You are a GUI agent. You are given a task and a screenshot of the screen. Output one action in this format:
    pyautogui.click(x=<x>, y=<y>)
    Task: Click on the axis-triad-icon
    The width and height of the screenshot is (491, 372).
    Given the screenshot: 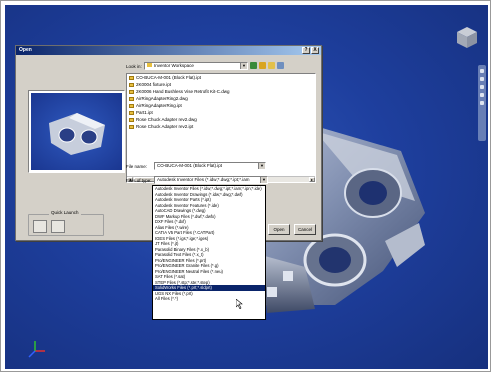 What is the action you would take?
    pyautogui.click(x=36, y=349)
    